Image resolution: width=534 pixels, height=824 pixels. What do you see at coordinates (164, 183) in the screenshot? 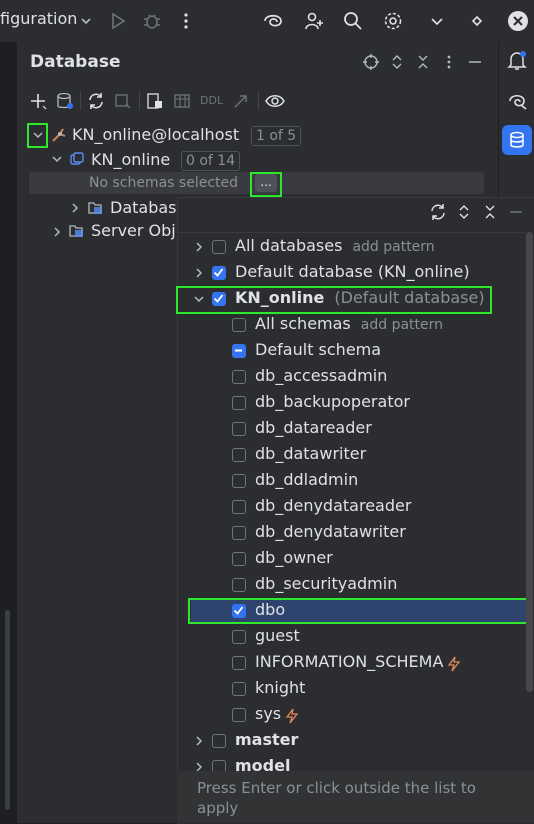
I see `no-schemas-label: No schemas selected` at bounding box center [164, 183].